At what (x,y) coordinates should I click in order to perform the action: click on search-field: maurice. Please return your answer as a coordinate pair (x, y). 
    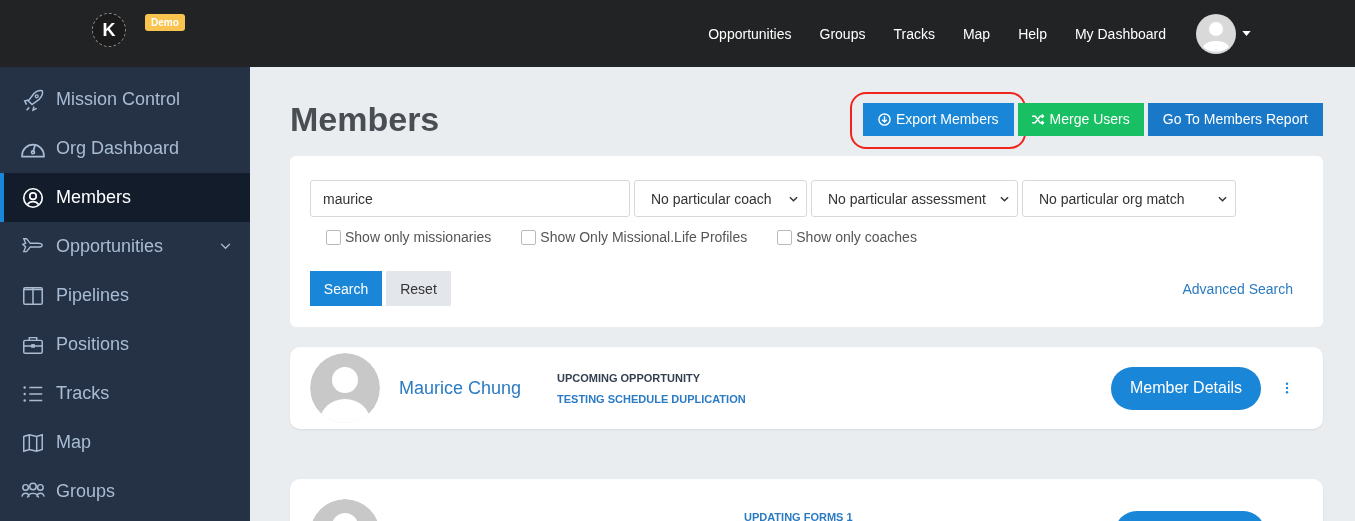
    Looking at the image, I should click on (470, 198).